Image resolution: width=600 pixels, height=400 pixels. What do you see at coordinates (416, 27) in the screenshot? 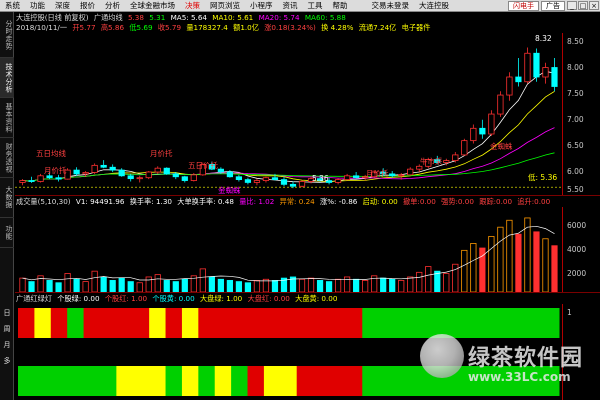
I see `sector-tag: 电子器件` at bounding box center [416, 27].